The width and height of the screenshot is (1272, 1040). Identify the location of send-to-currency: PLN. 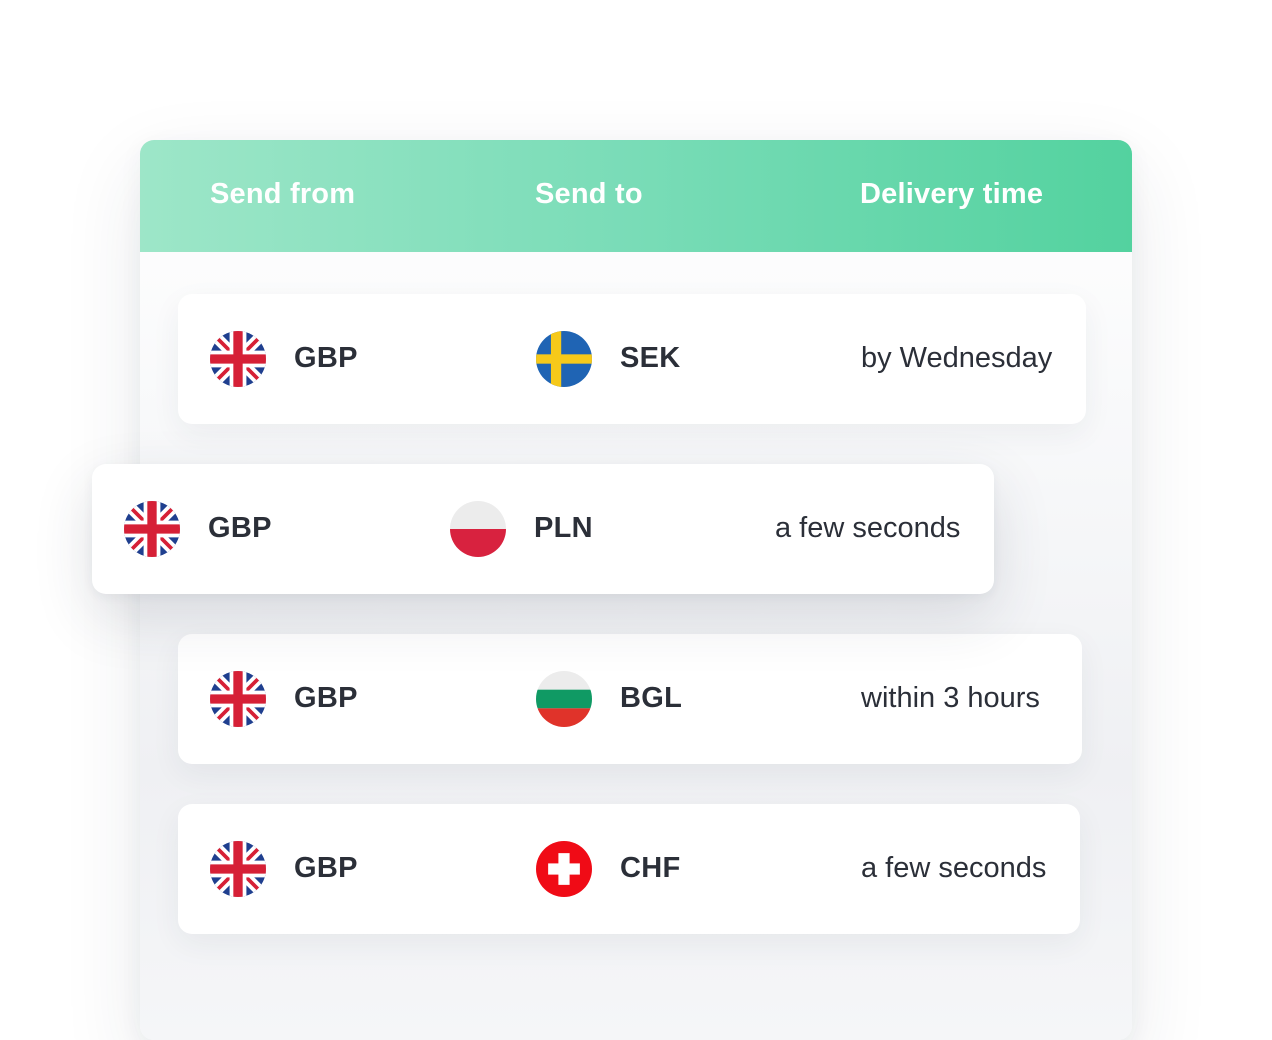
(563, 528).